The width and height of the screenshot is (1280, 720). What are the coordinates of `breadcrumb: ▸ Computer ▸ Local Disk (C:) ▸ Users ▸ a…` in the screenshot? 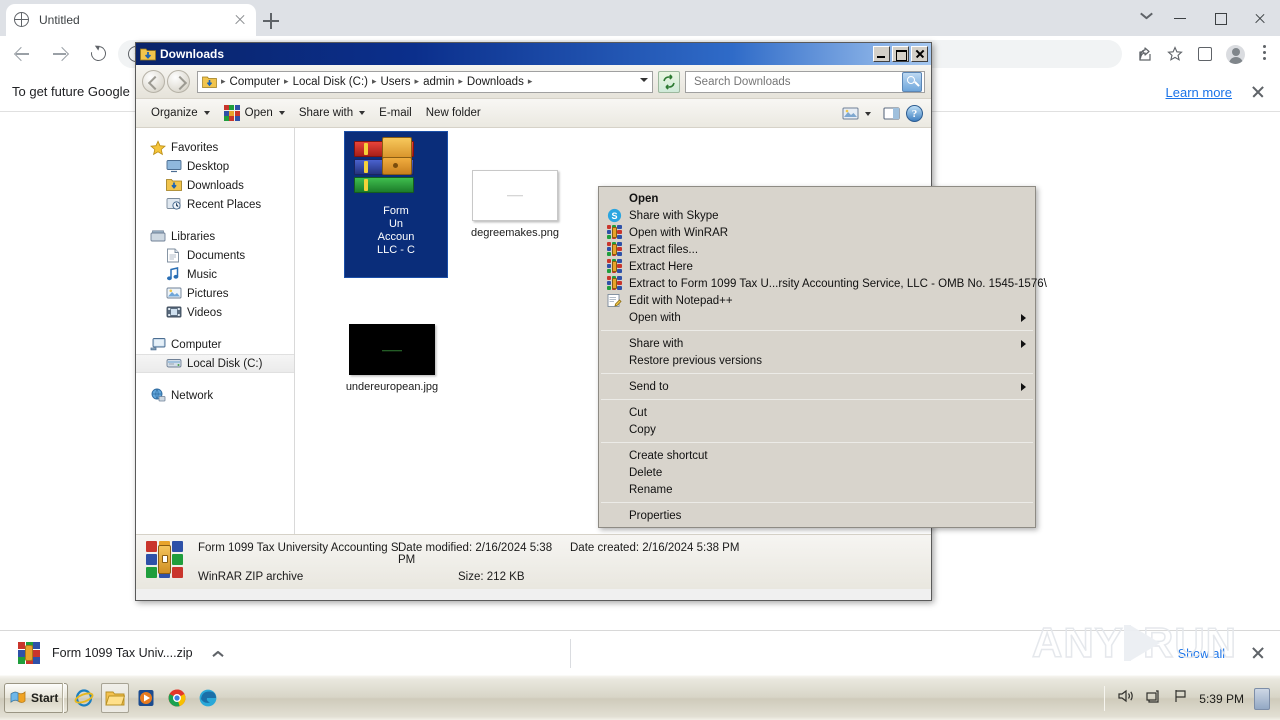 It's located at (425, 81).